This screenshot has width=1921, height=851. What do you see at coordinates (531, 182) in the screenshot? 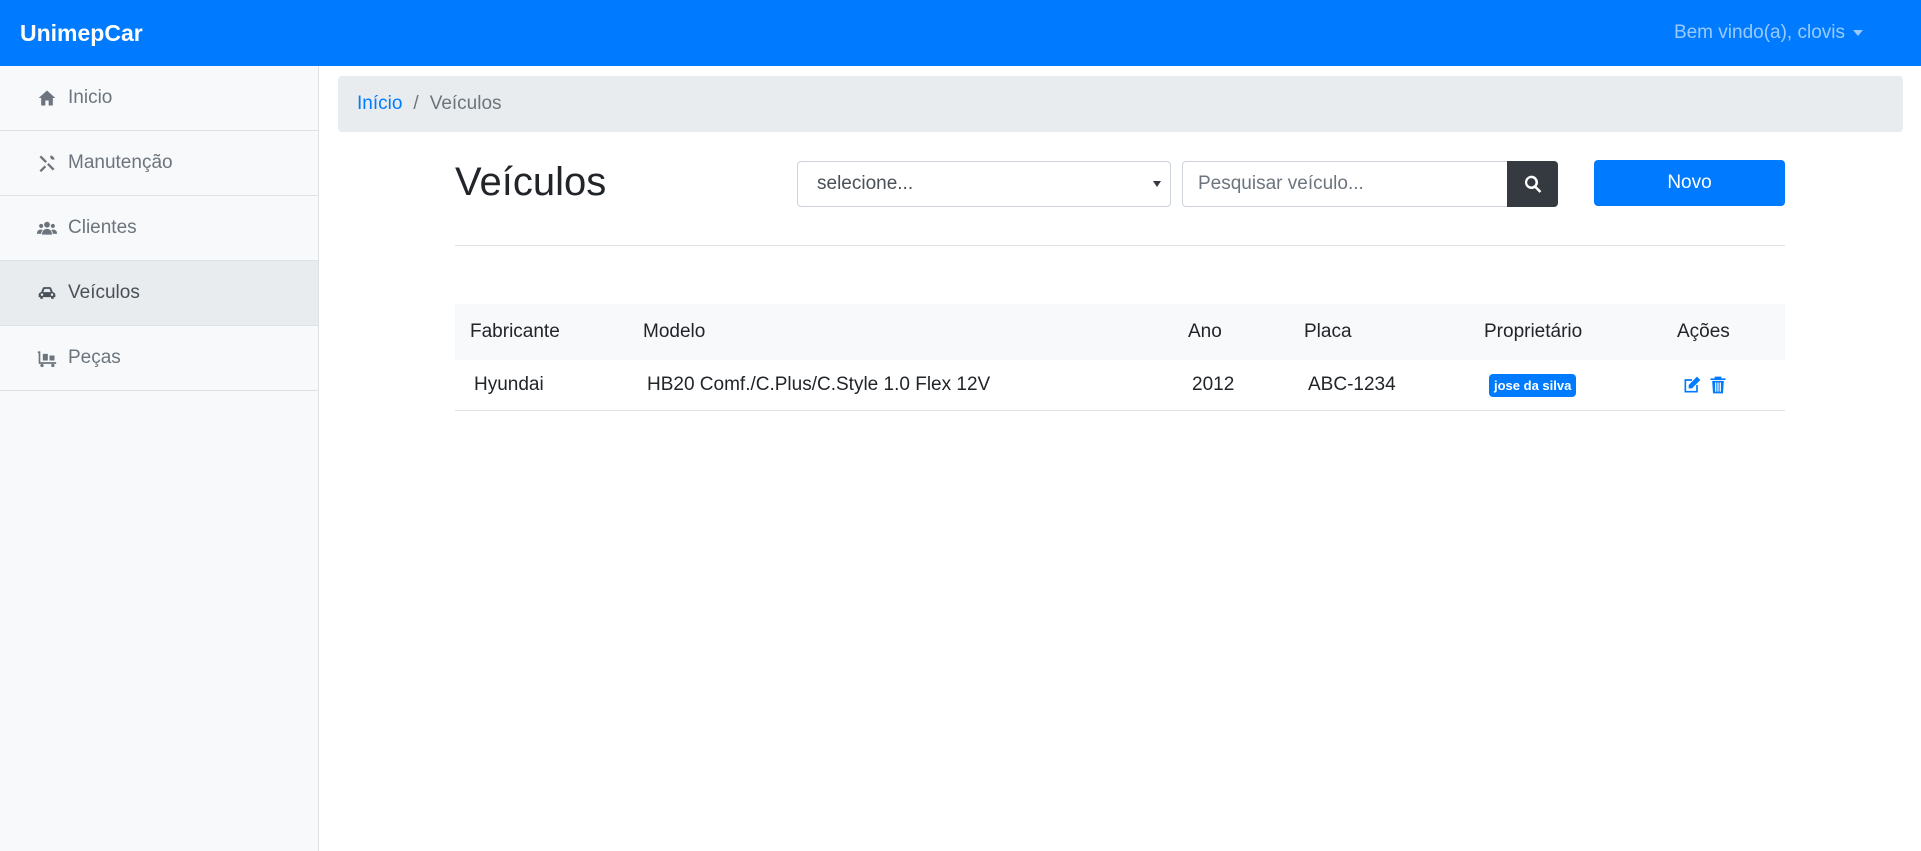
I see `page-title: Veículos` at bounding box center [531, 182].